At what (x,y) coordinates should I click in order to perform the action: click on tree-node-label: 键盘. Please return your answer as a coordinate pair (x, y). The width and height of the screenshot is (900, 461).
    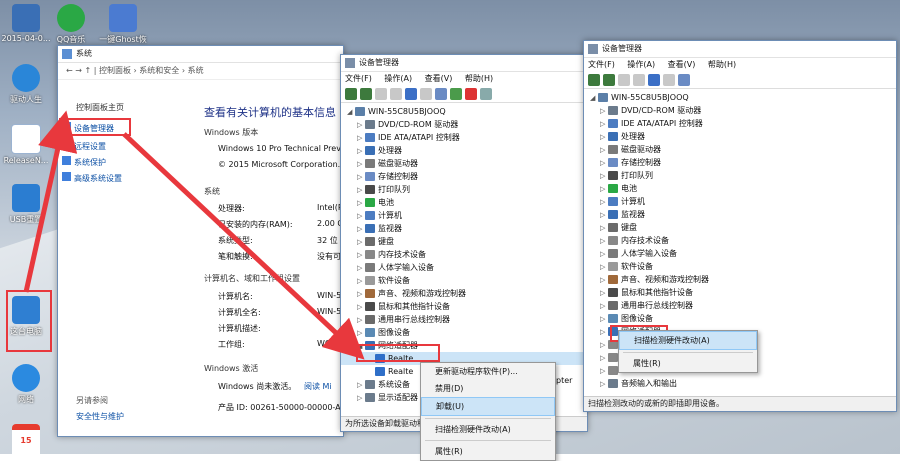
    Looking at the image, I should click on (629, 227).